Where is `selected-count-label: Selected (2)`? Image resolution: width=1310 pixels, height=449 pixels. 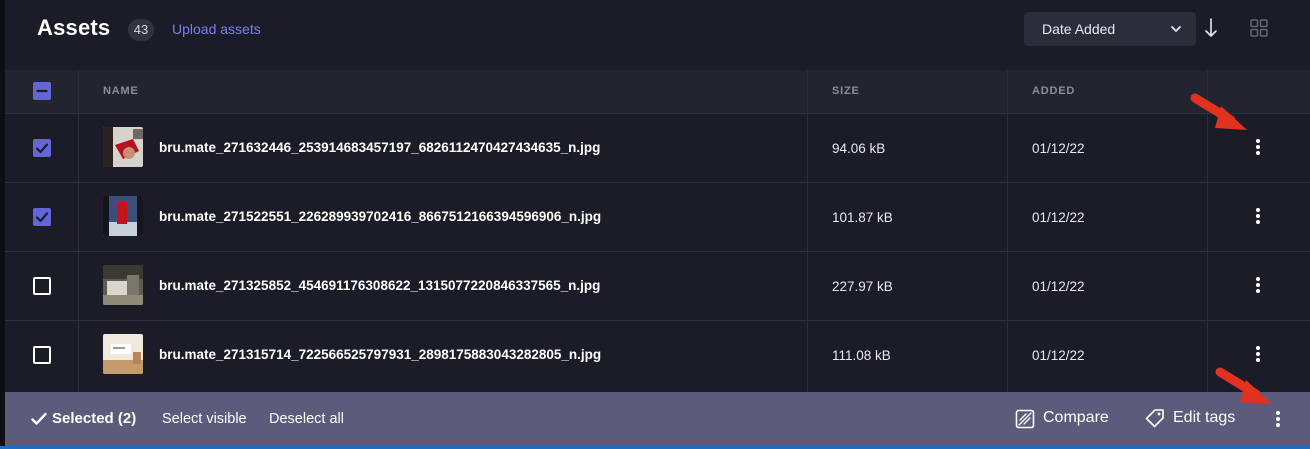 selected-count-label: Selected (2) is located at coordinates (94, 418).